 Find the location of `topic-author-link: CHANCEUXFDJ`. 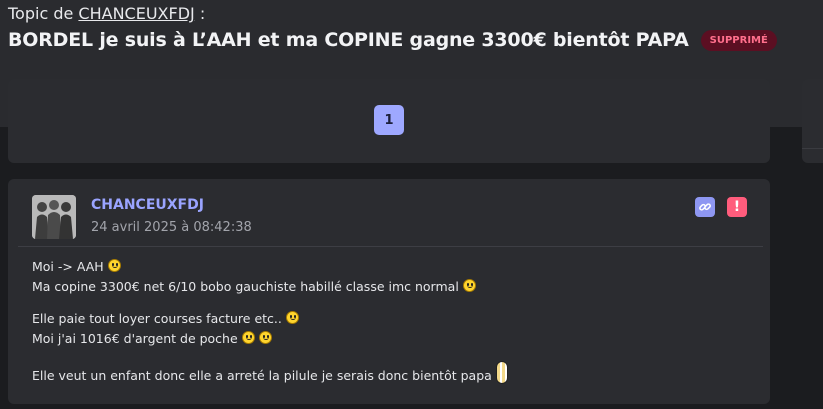

topic-author-link: CHANCEUXFDJ is located at coordinates (136, 13).